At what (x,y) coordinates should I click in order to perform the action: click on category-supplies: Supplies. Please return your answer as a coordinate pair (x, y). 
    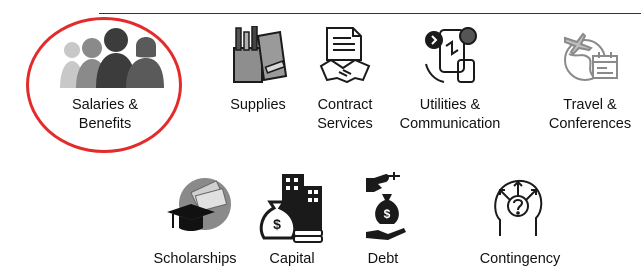
    Looking at the image, I should click on (258, 75).